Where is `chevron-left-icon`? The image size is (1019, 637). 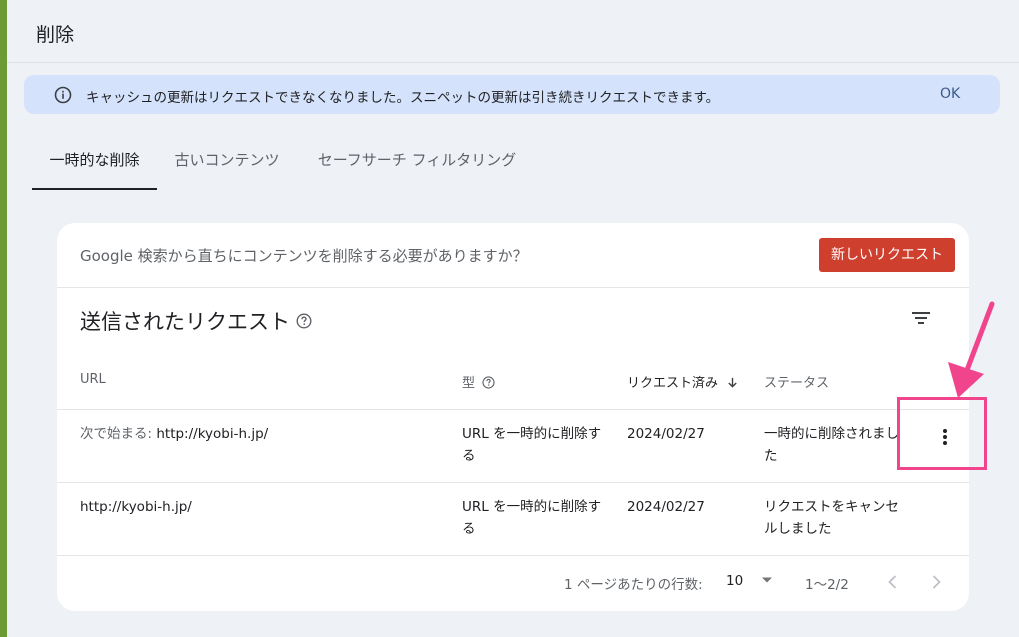 chevron-left-icon is located at coordinates (893, 582).